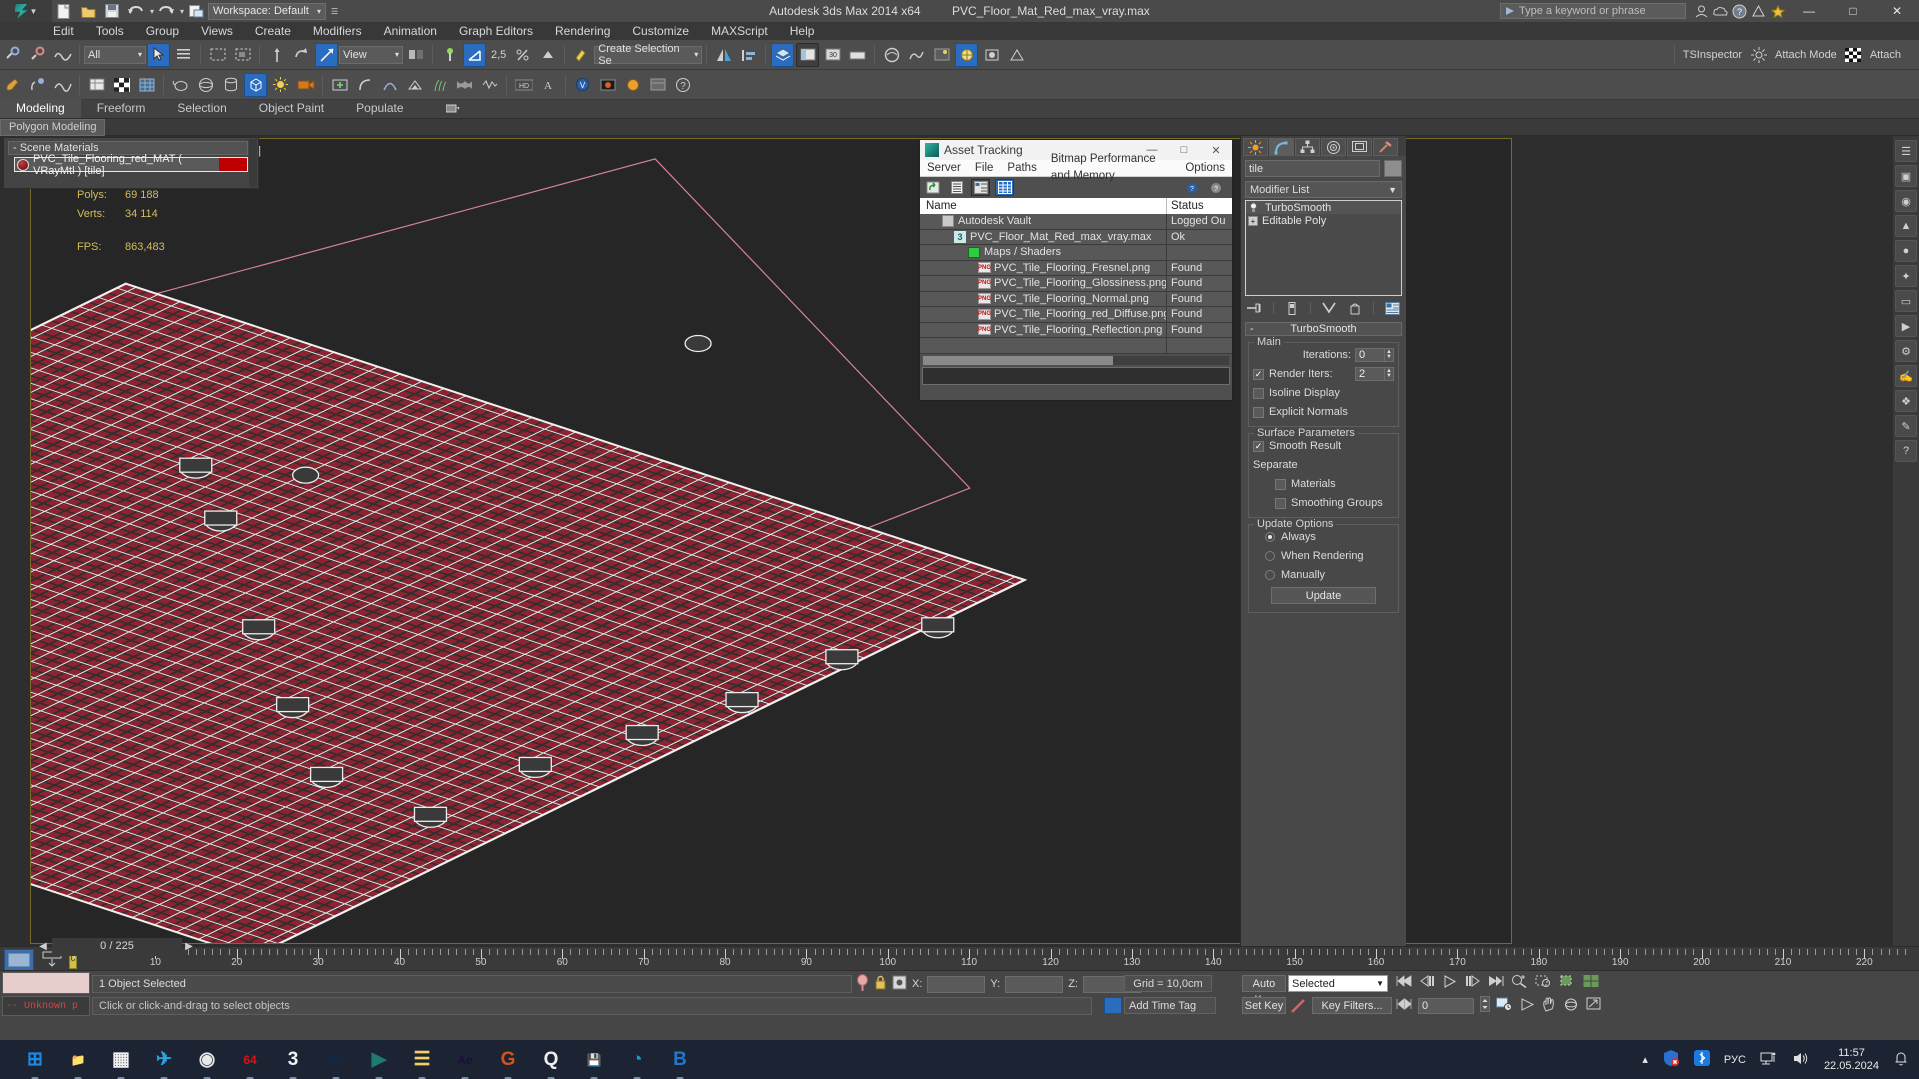  I want to click on spinner-arrows-icon: ▲ ▼, so click(1389, 374).